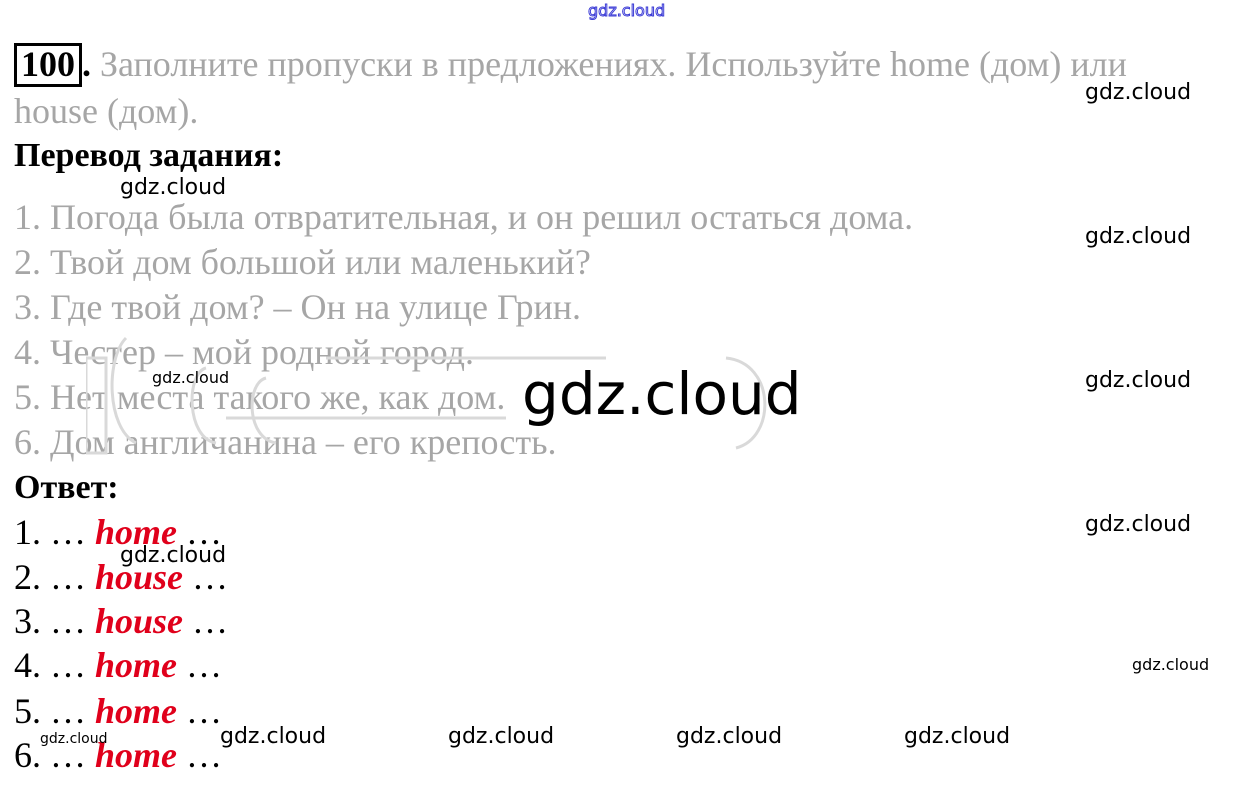  Describe the element at coordinates (626, 11) in the screenshot. I see `top-watermark: gdz.cloud` at that location.